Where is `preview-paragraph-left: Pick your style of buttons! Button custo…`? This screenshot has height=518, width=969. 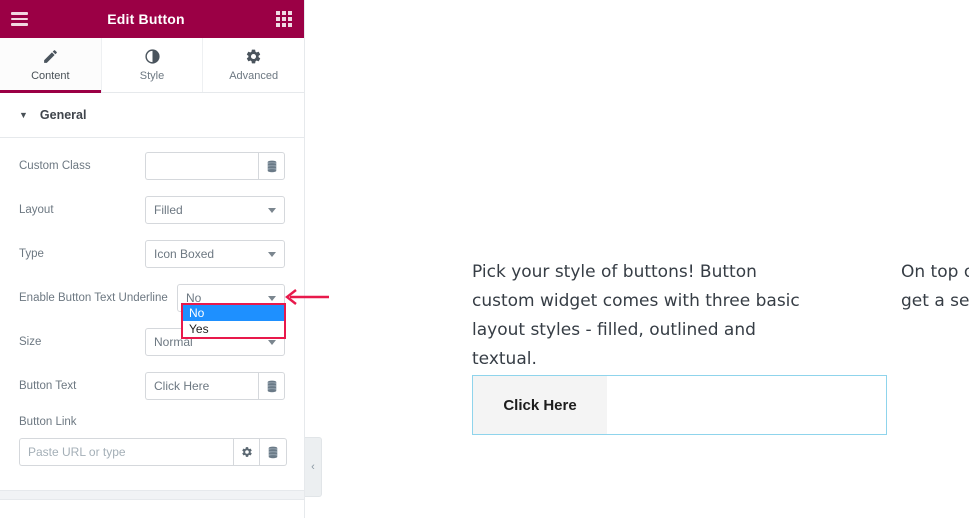 preview-paragraph-left: Pick your style of buttons! Button custo… is located at coordinates (636, 315).